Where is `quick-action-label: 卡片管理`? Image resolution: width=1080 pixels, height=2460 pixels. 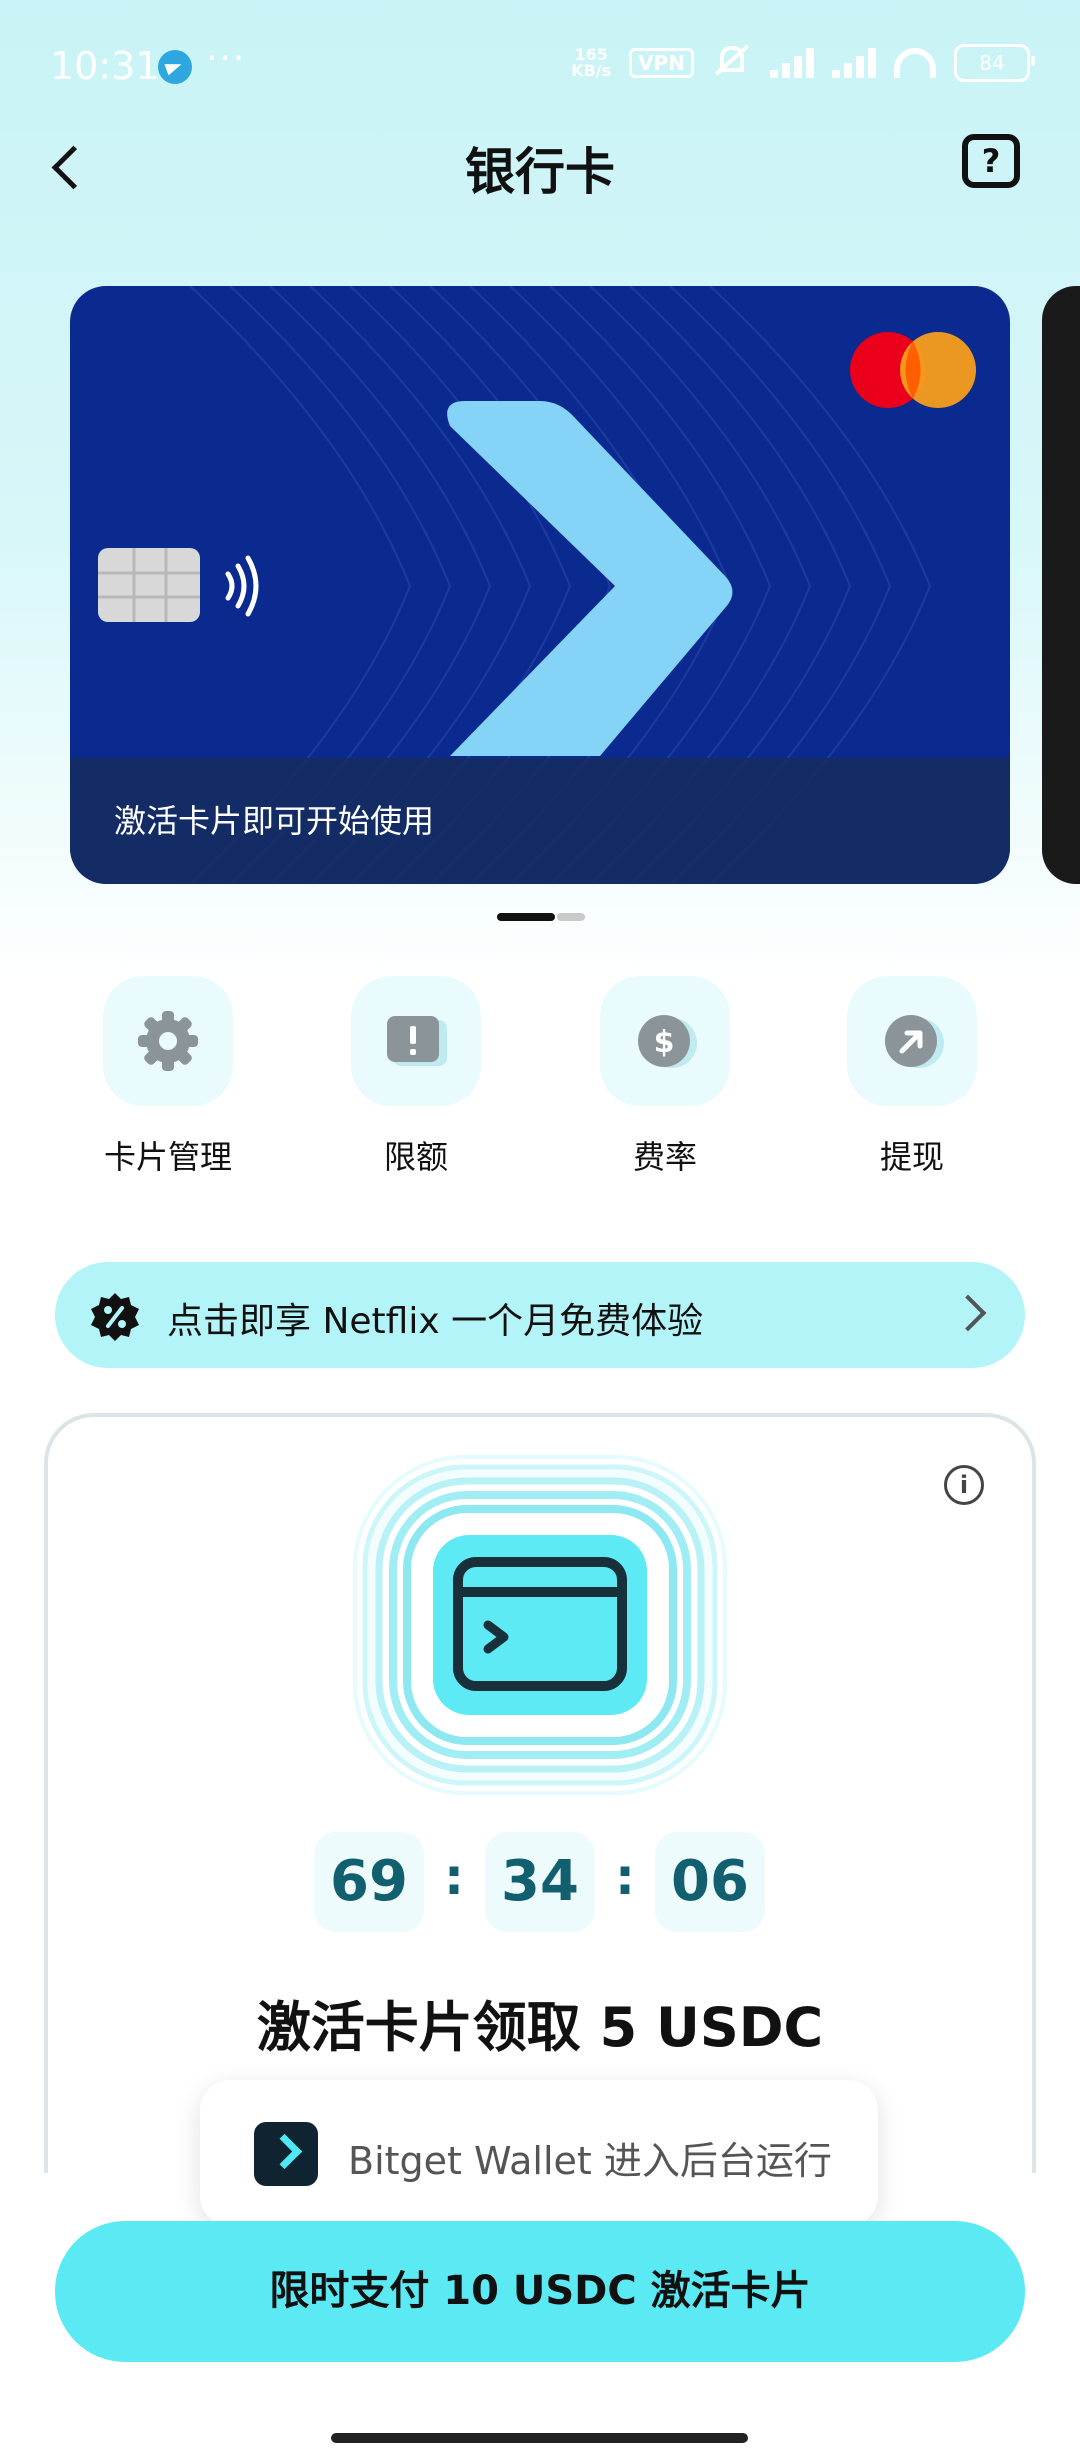 quick-action-label: 卡片管理 is located at coordinates (167, 1157).